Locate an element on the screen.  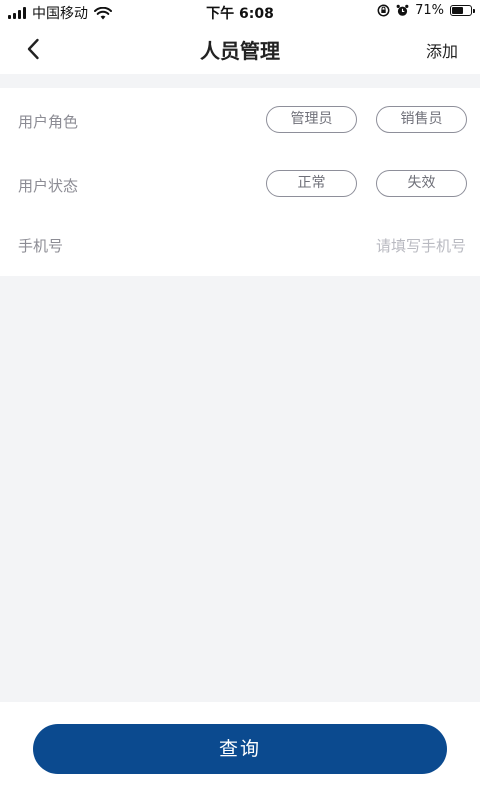
role-option-admin: 管理员 is located at coordinates (311, 119).